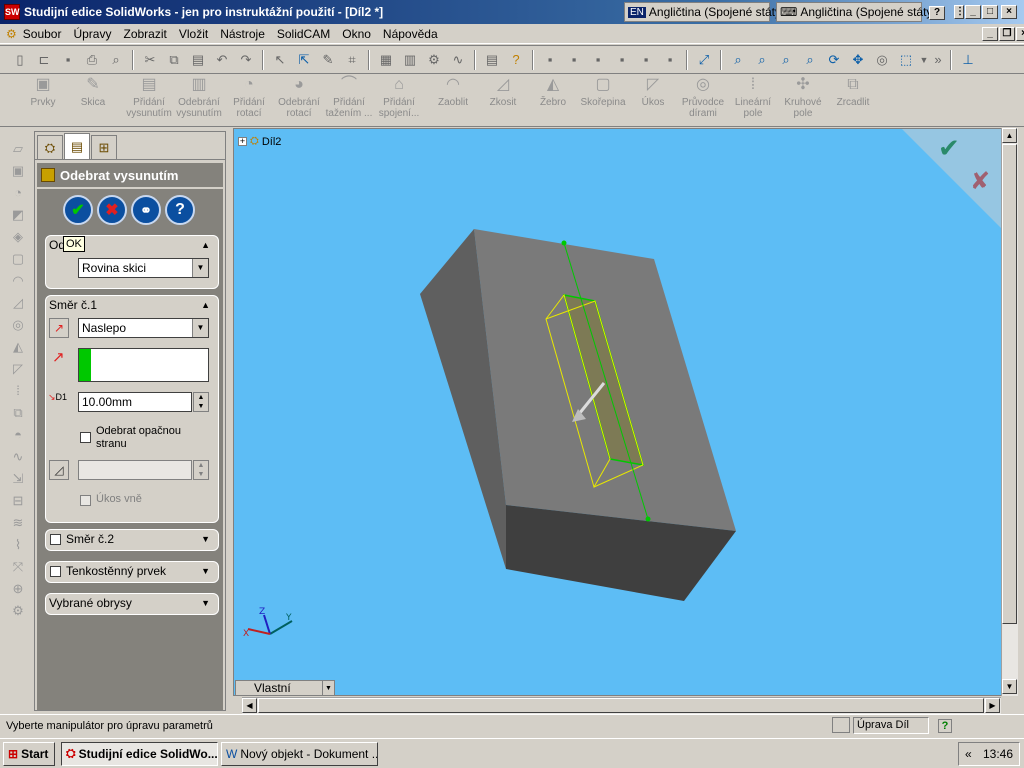  Describe the element at coordinates (304, 60) in the screenshot. I see `smart-dimension-icon: ⇱` at that location.